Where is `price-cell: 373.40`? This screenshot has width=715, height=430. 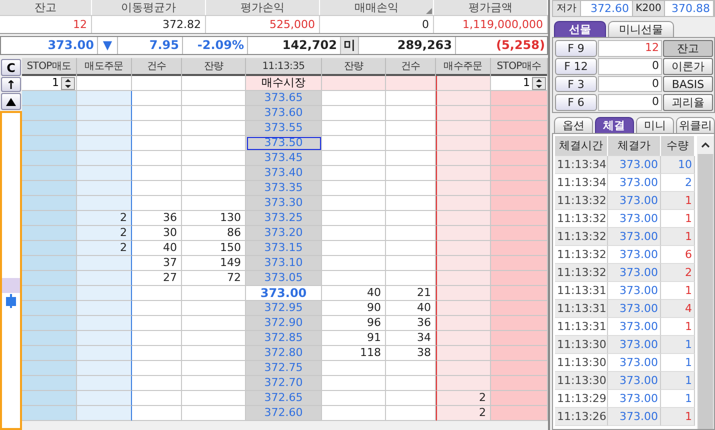
price-cell: 373.40 is located at coordinates (284, 173).